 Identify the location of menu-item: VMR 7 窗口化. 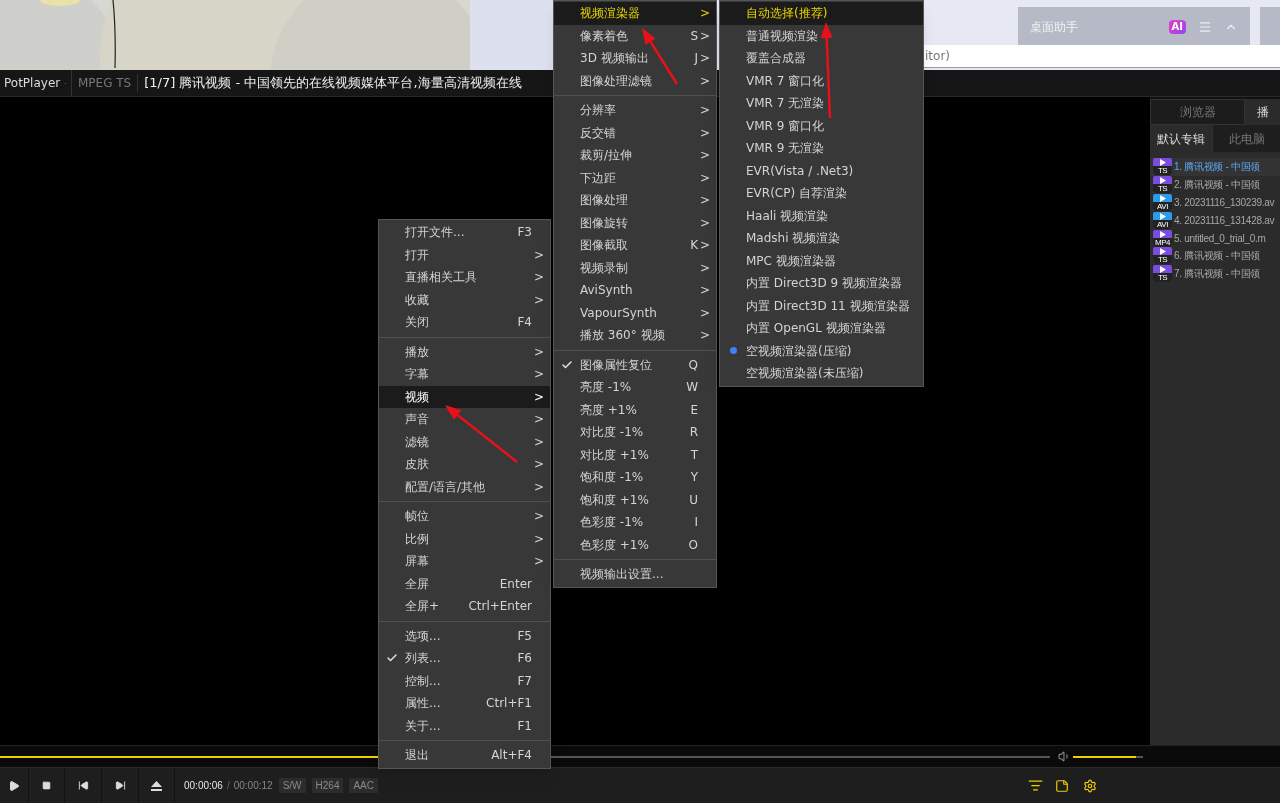
(821, 80).